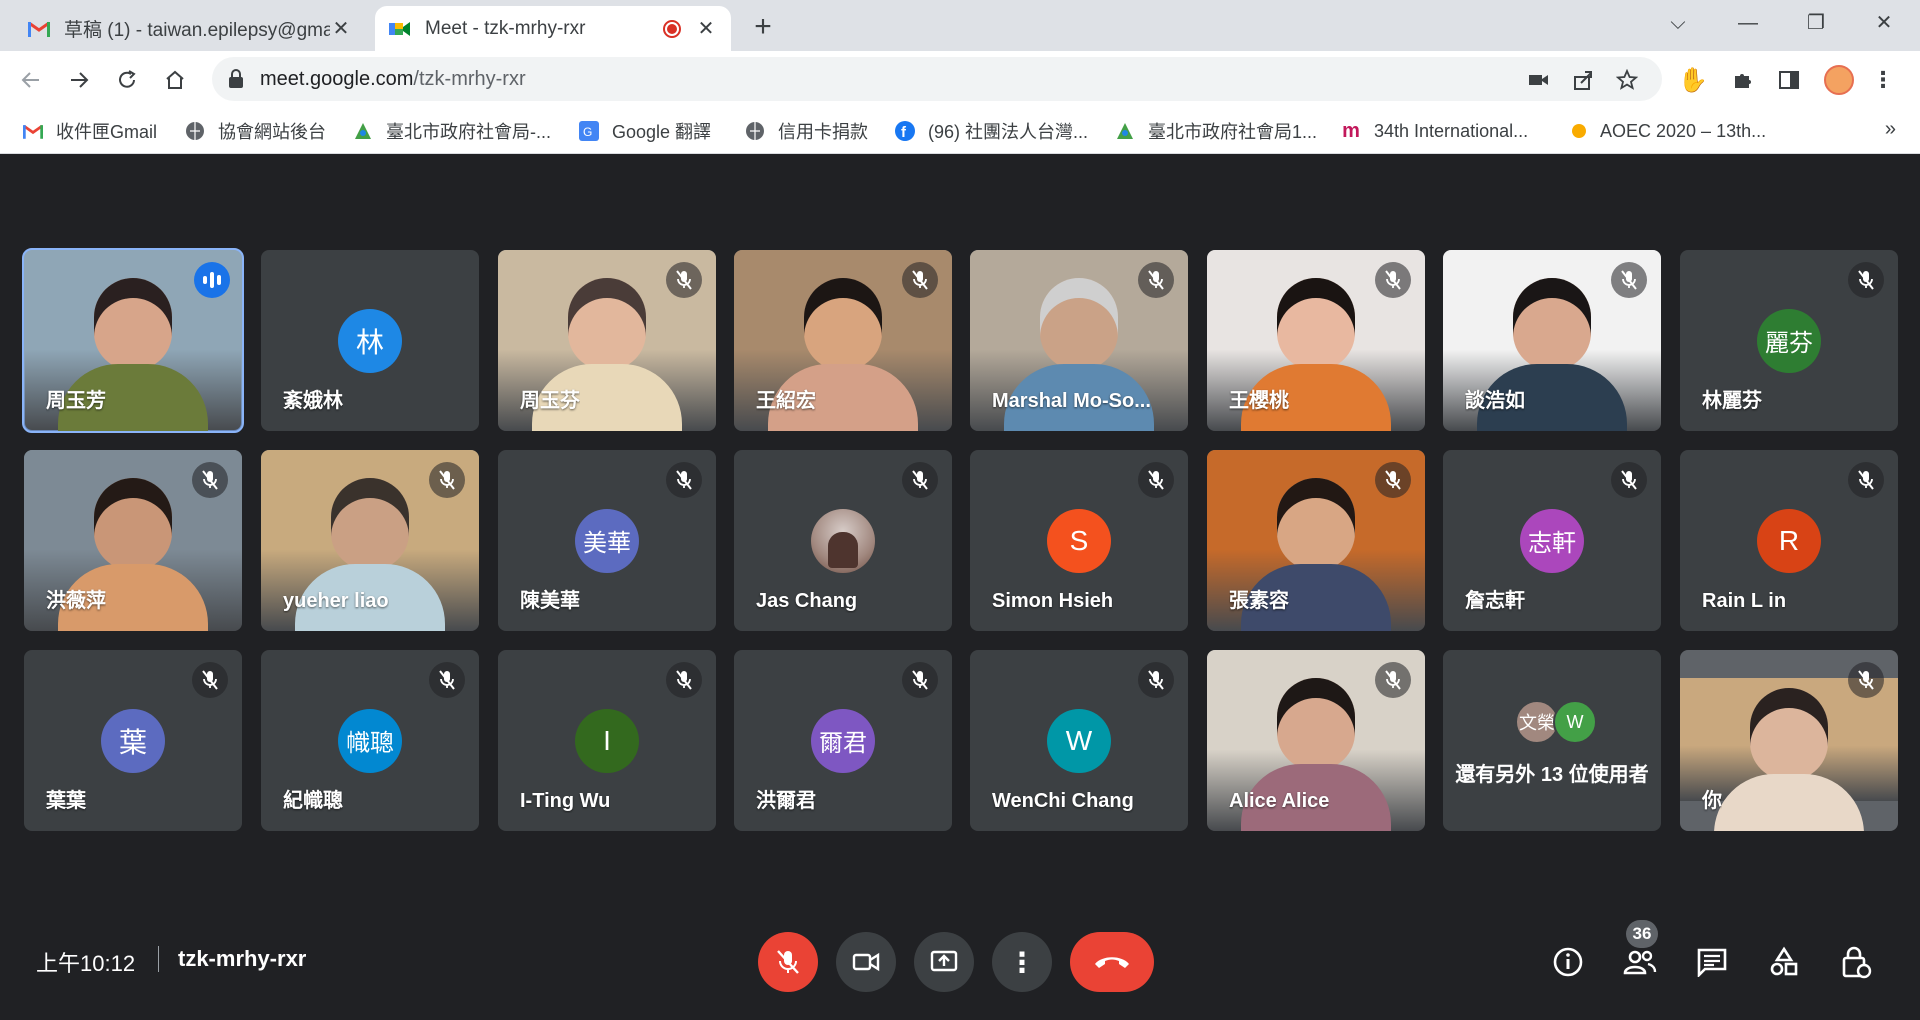  I want to click on participant-tile: Jas Chang, so click(843, 540).